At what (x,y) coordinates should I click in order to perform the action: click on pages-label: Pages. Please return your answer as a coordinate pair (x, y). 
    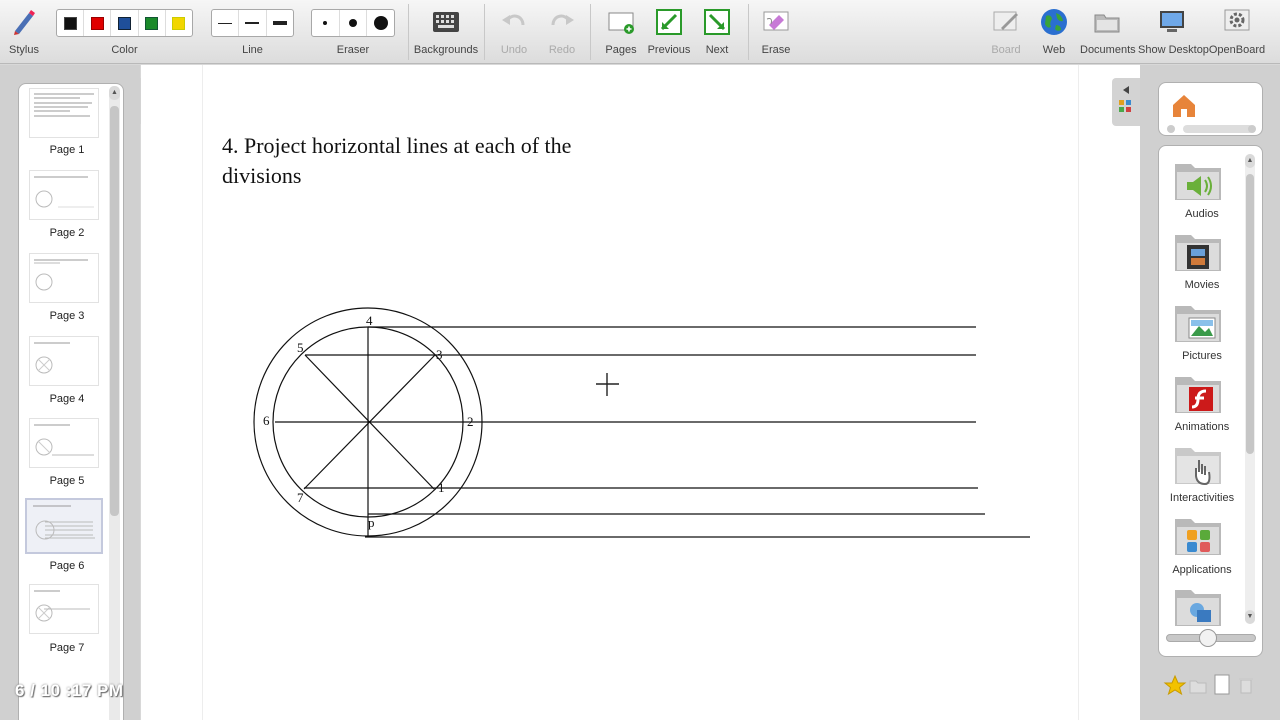
    Looking at the image, I should click on (621, 50).